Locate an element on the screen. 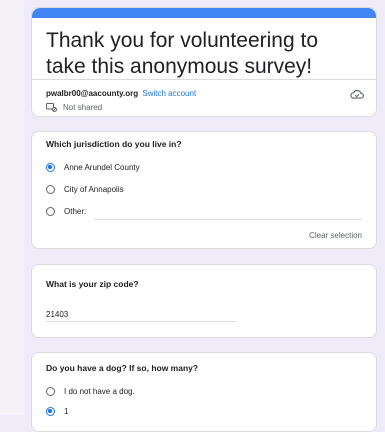 The width and height of the screenshot is (385, 432). option-label: Other: is located at coordinates (75, 211).